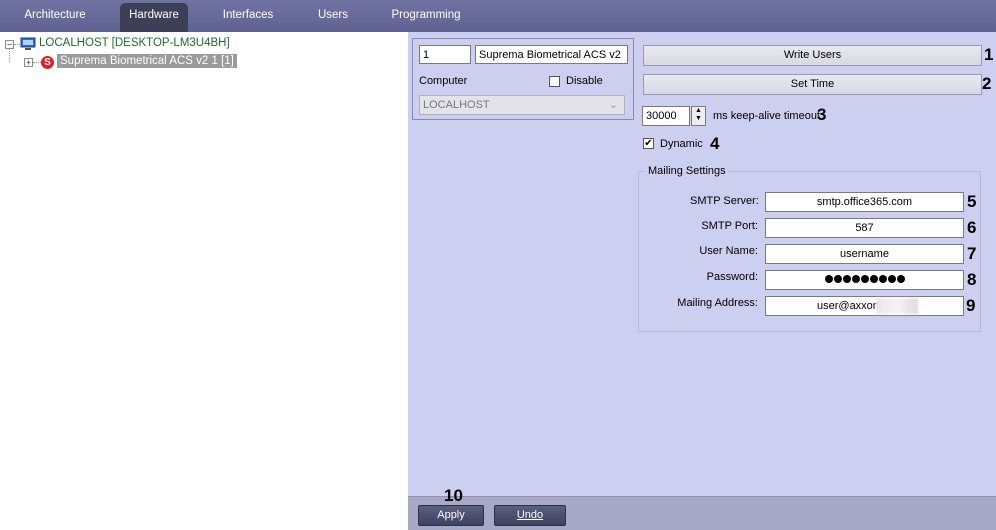 The image size is (996, 530). Describe the element at coordinates (812, 55) in the screenshot. I see `write-users-button: Write Users` at that location.